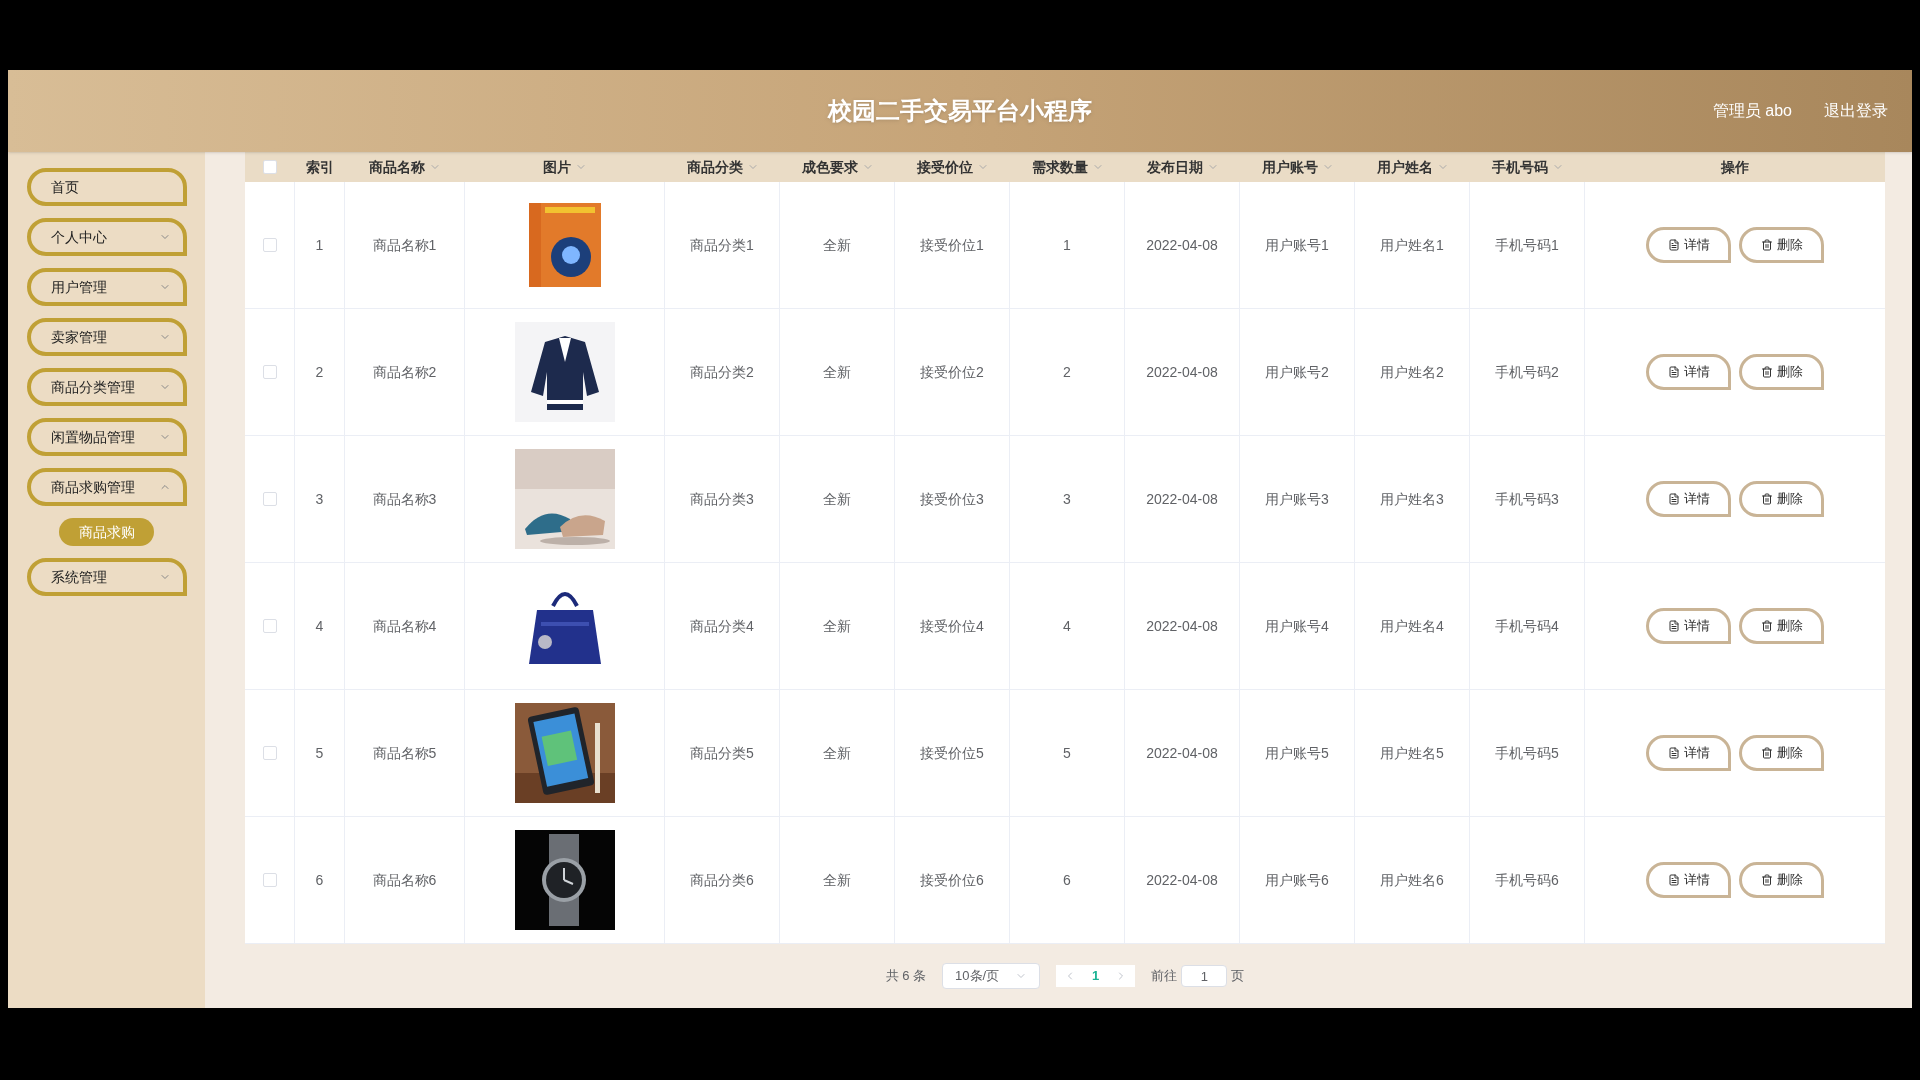 The width and height of the screenshot is (1920, 1080). I want to click on table-cell-text: 商品名称5, so click(404, 753).